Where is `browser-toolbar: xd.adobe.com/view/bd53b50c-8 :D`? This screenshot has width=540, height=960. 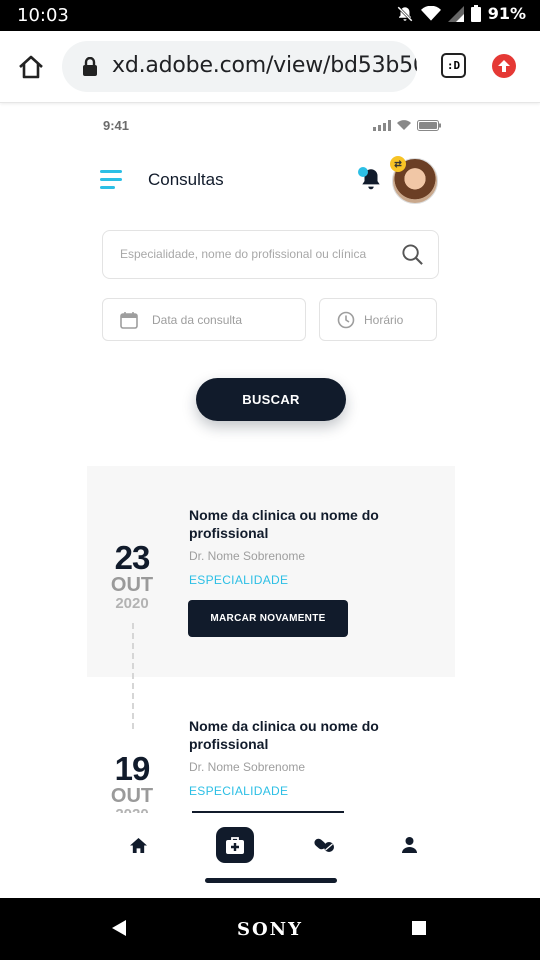 browser-toolbar: xd.adobe.com/view/bd53b50c-8 :D is located at coordinates (270, 67).